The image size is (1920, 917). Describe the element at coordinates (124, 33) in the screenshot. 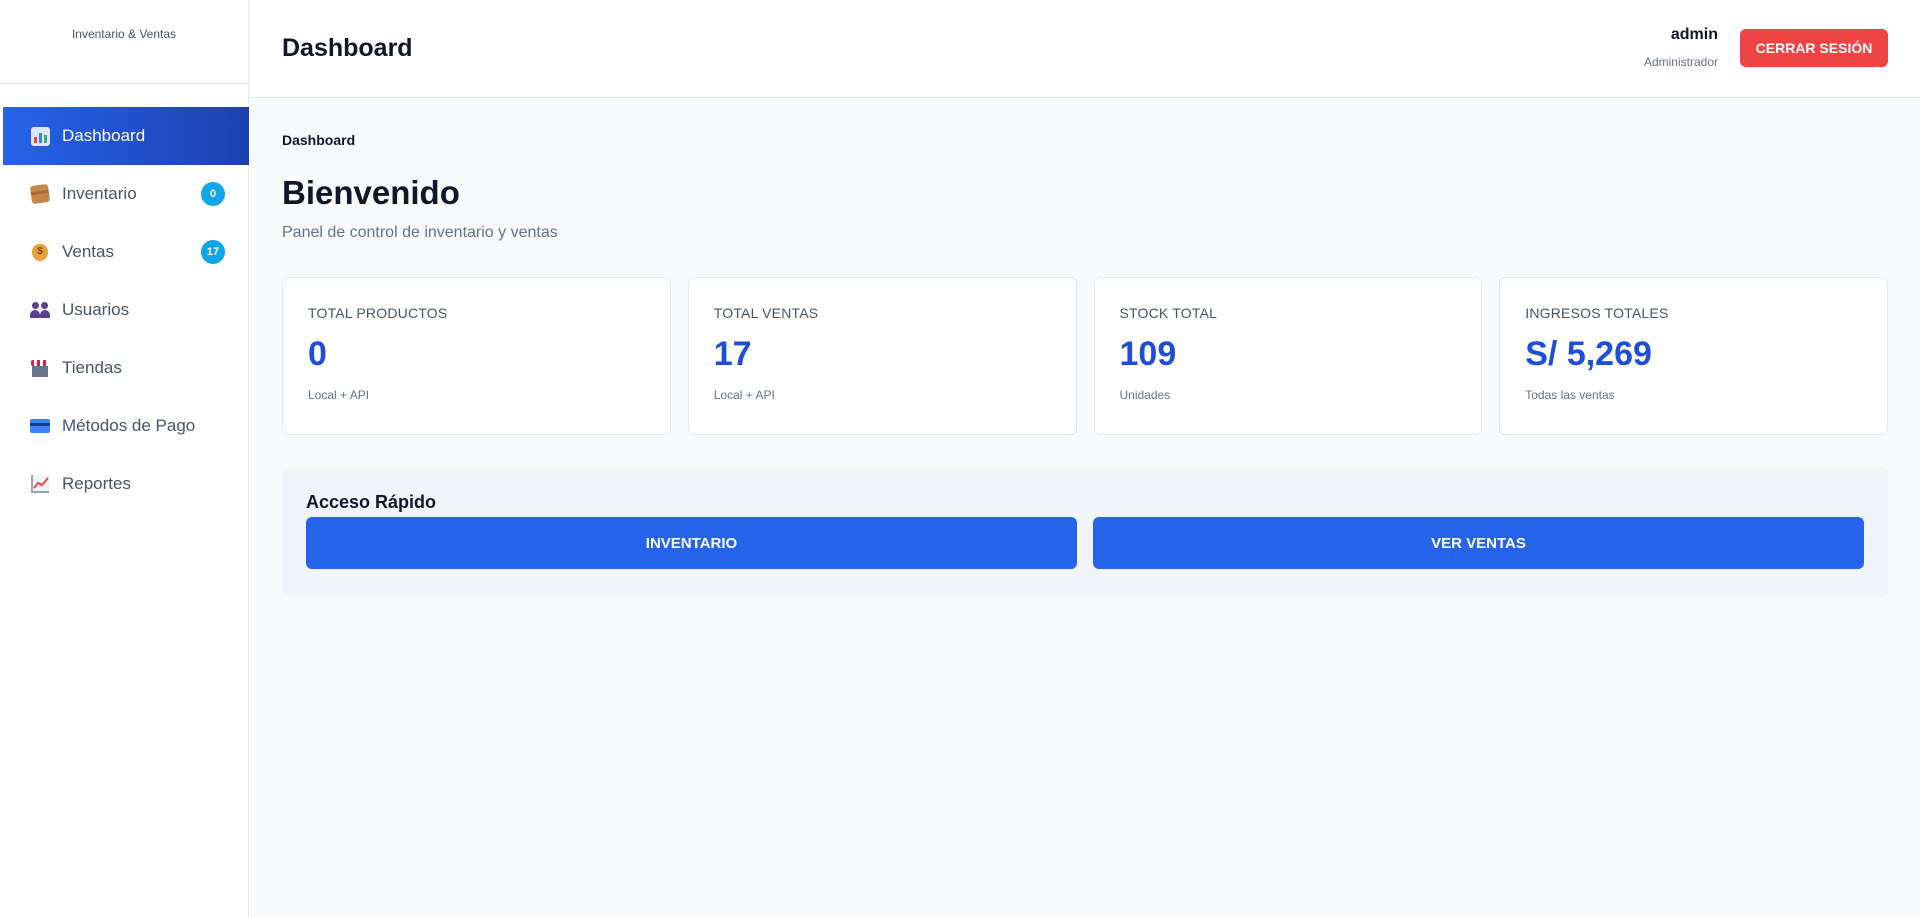

I see `brand-name: Inventario & Ventas` at that location.